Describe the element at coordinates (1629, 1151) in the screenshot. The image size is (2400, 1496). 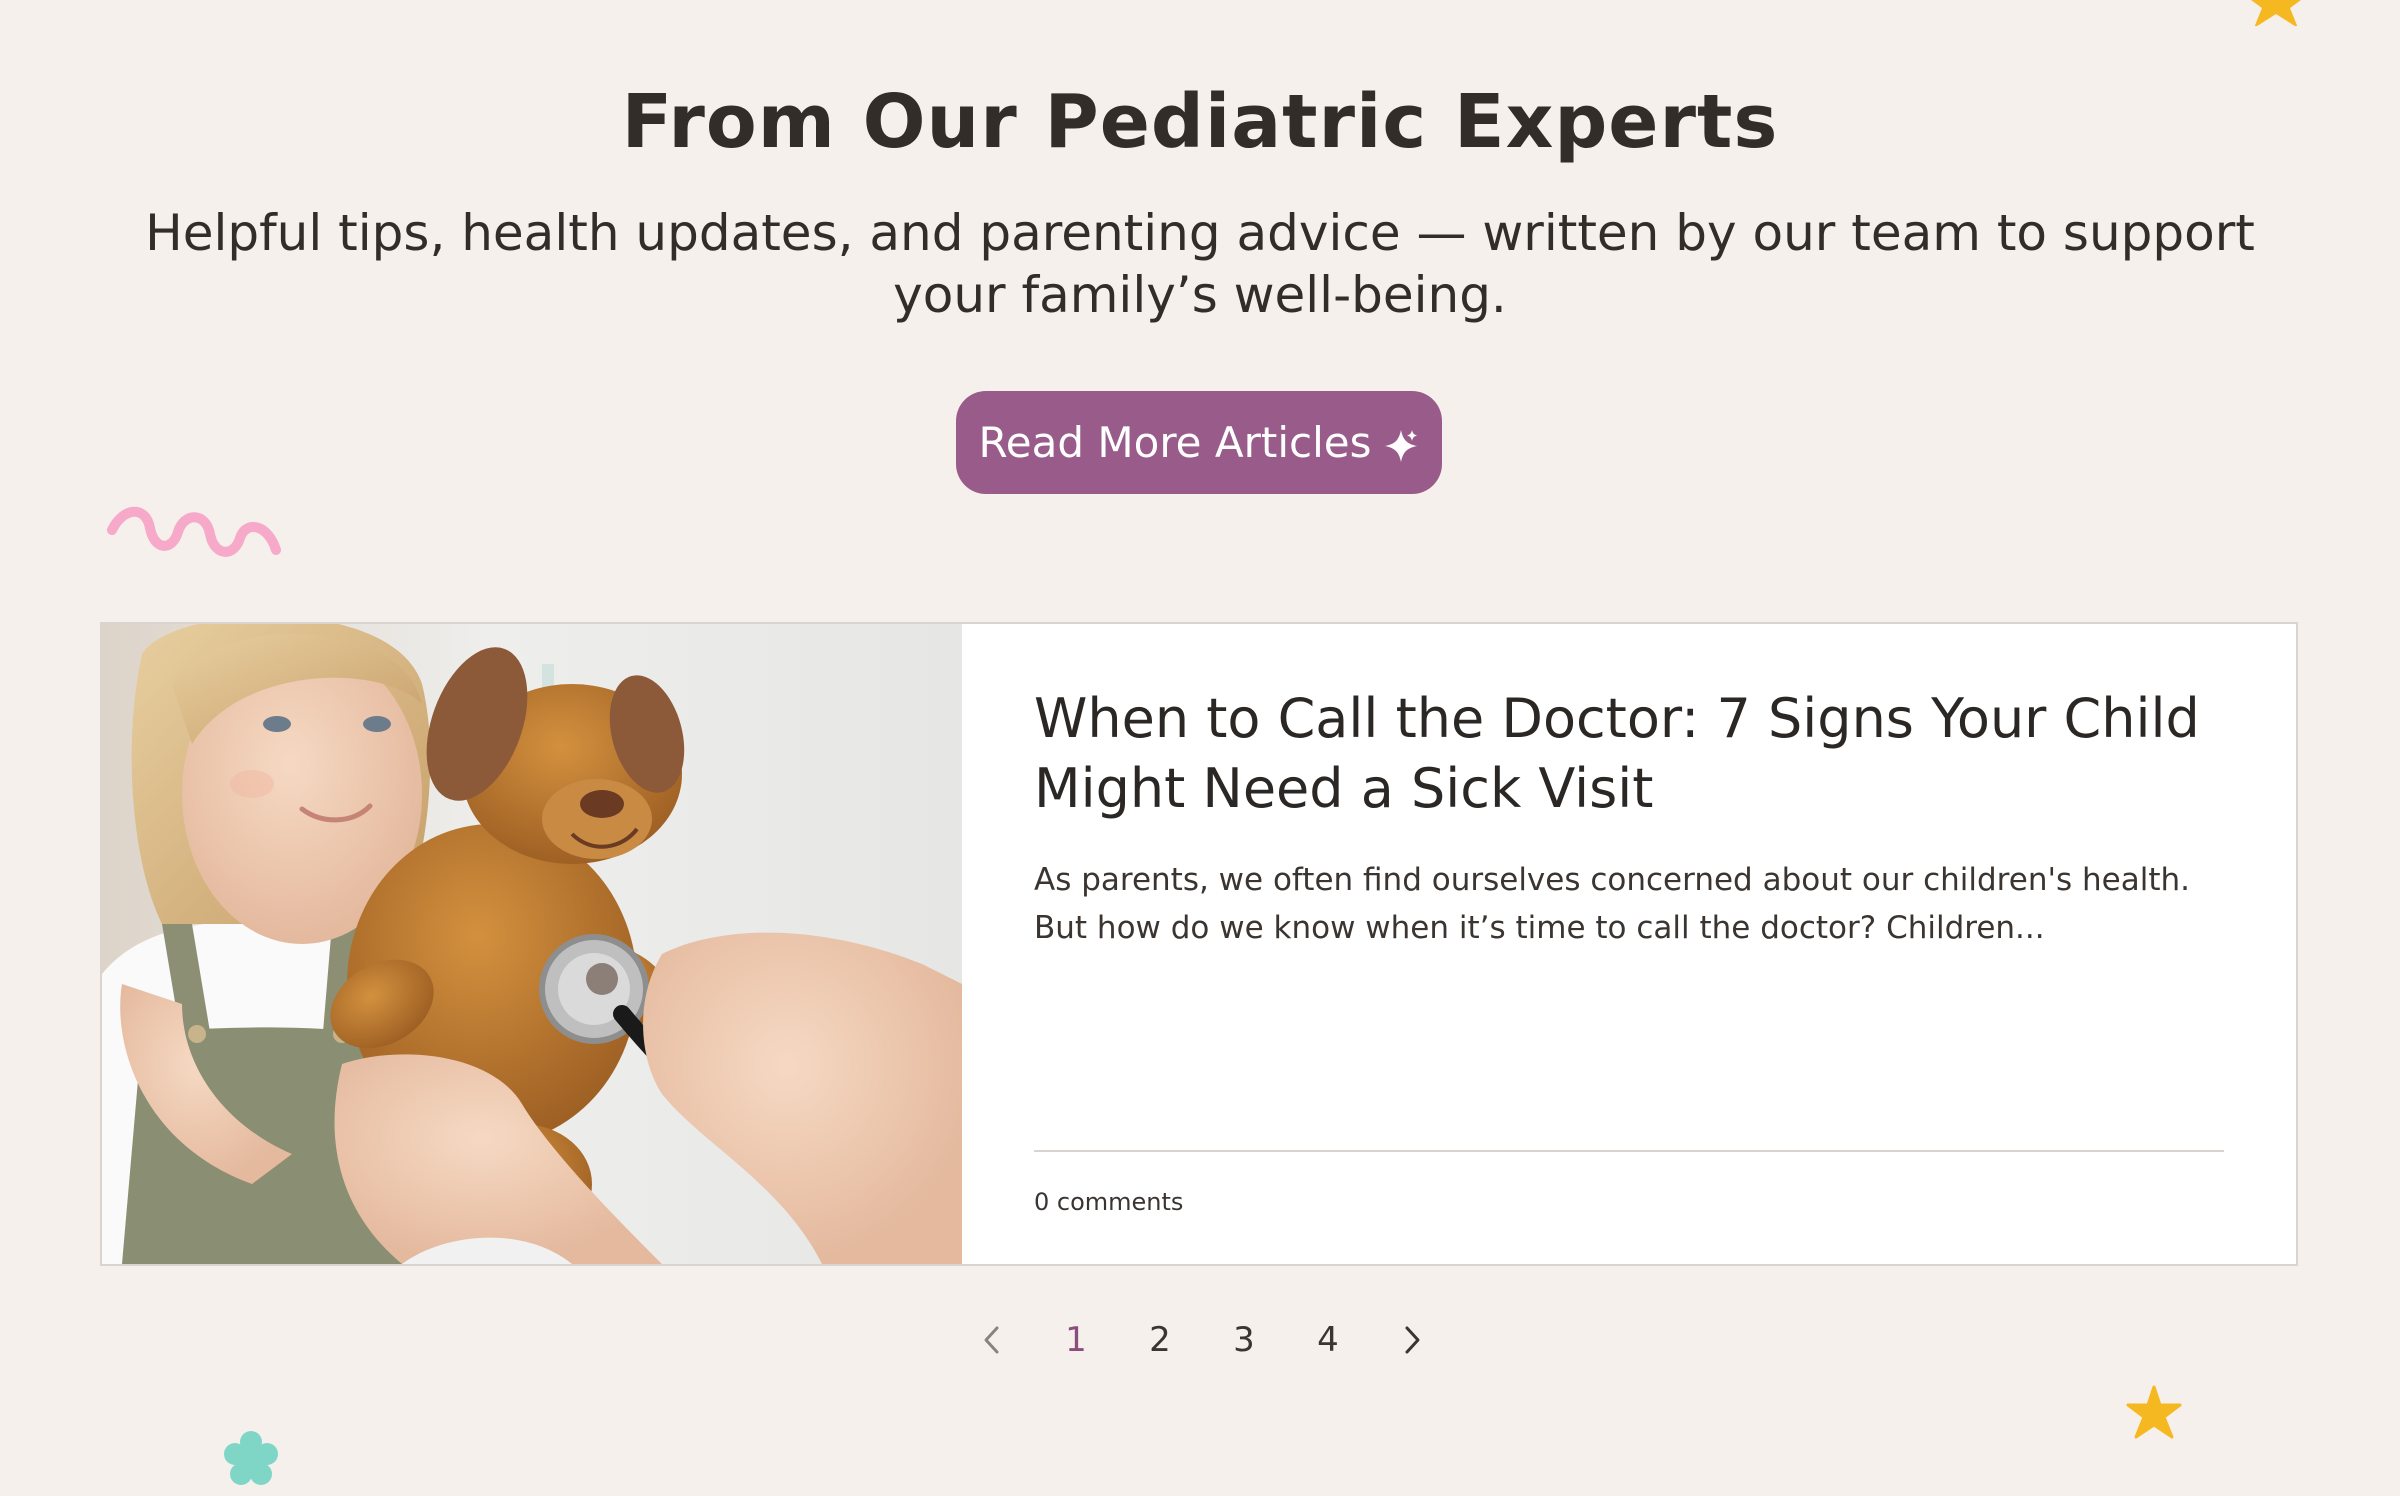
I see `post-divider` at that location.